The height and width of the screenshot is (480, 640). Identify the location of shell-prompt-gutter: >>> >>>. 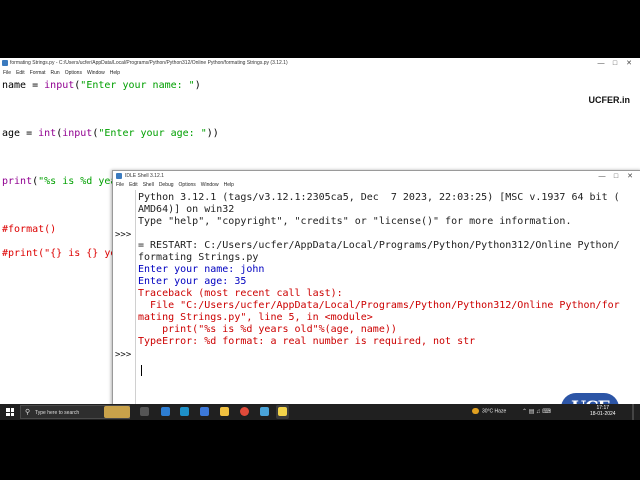
(124, 305).